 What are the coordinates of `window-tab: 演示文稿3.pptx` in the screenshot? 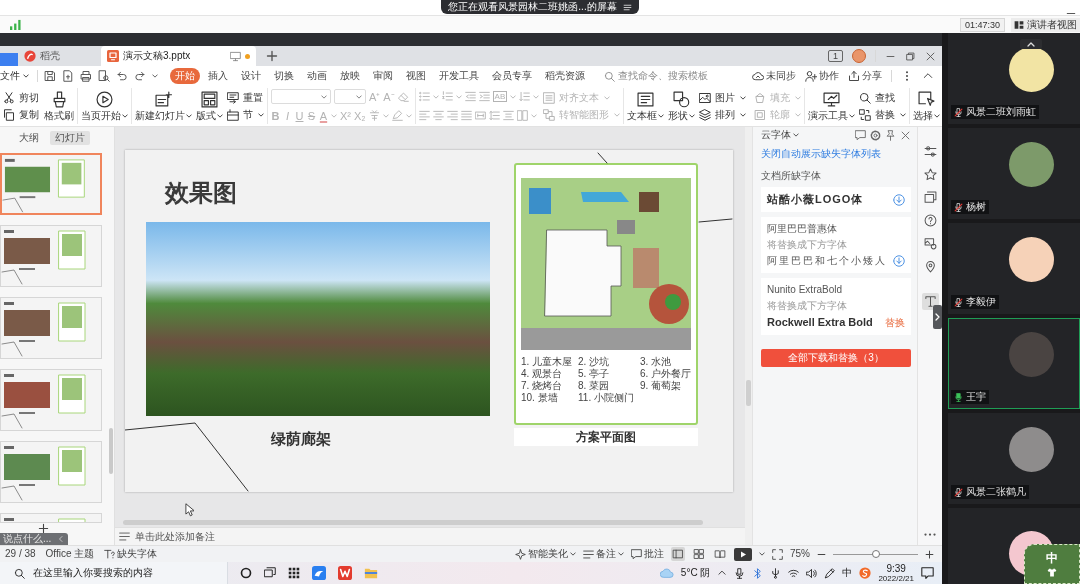 It's located at (178, 56).